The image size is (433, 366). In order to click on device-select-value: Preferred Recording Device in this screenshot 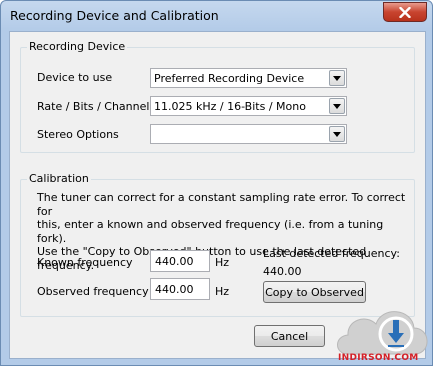, I will do `click(229, 78)`.